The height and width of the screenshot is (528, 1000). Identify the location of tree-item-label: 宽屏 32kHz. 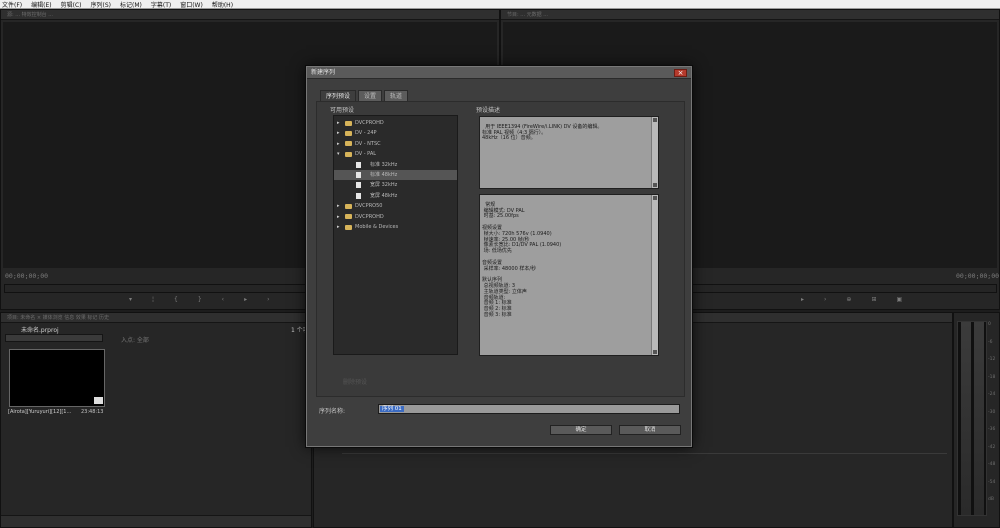
(384, 185).